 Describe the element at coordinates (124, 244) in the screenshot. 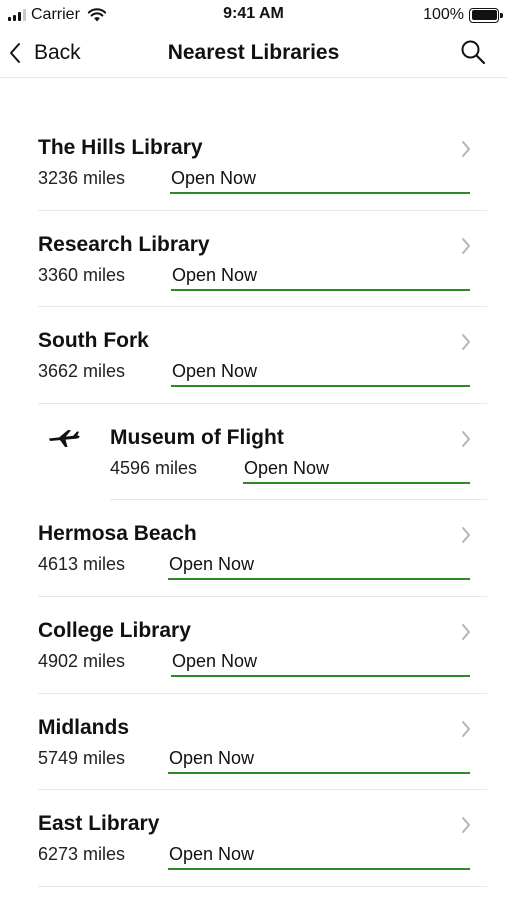

I see `library-name: Research Library` at that location.